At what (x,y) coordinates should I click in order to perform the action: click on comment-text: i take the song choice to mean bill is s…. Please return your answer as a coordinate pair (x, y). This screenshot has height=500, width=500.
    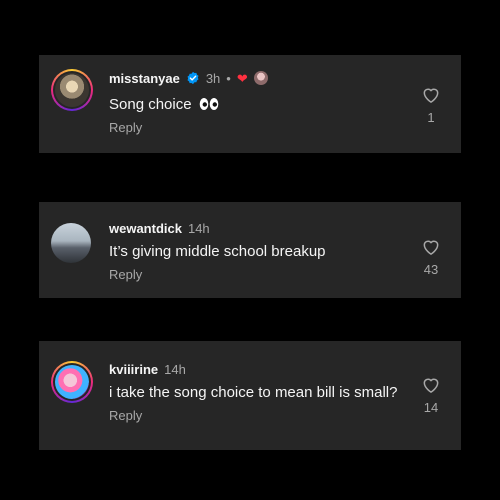
    Looking at the image, I should click on (253, 392).